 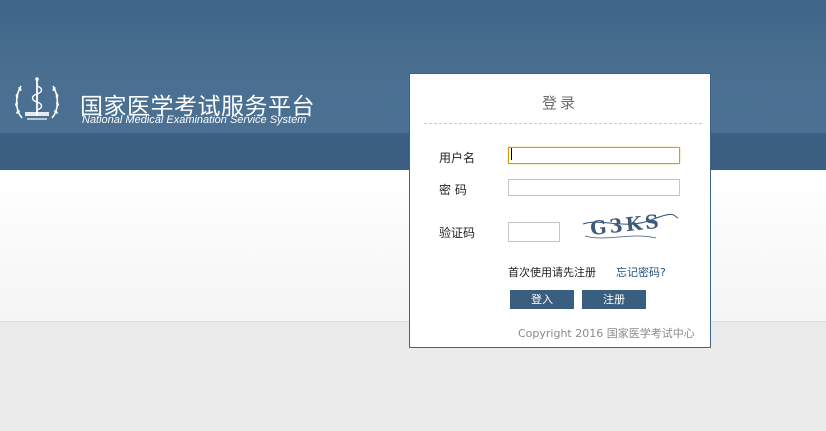 What do you see at coordinates (594, 155) in the screenshot?
I see `username-input` at bounding box center [594, 155].